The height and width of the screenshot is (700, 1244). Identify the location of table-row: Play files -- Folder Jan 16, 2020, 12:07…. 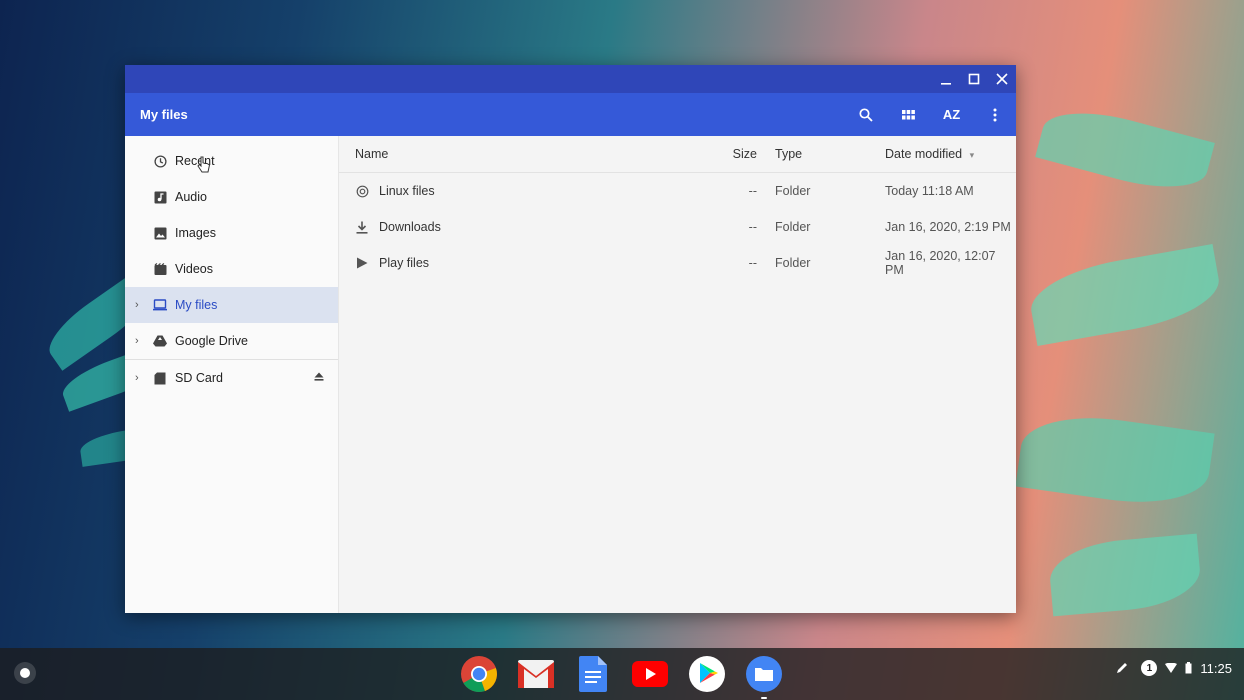
(677, 263).